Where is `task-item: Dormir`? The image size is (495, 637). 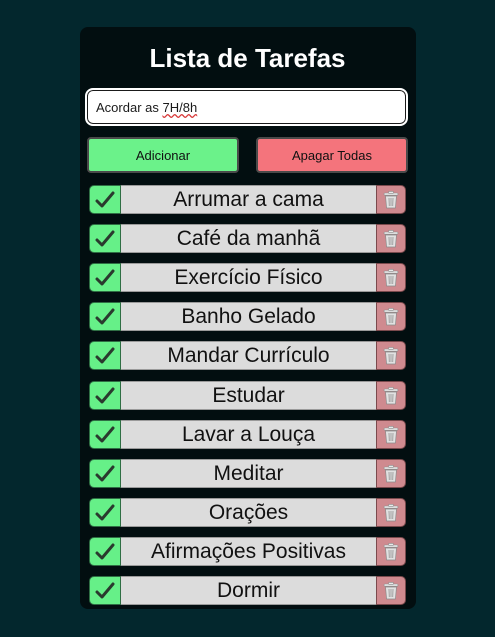
task-item: Dormir is located at coordinates (247, 590).